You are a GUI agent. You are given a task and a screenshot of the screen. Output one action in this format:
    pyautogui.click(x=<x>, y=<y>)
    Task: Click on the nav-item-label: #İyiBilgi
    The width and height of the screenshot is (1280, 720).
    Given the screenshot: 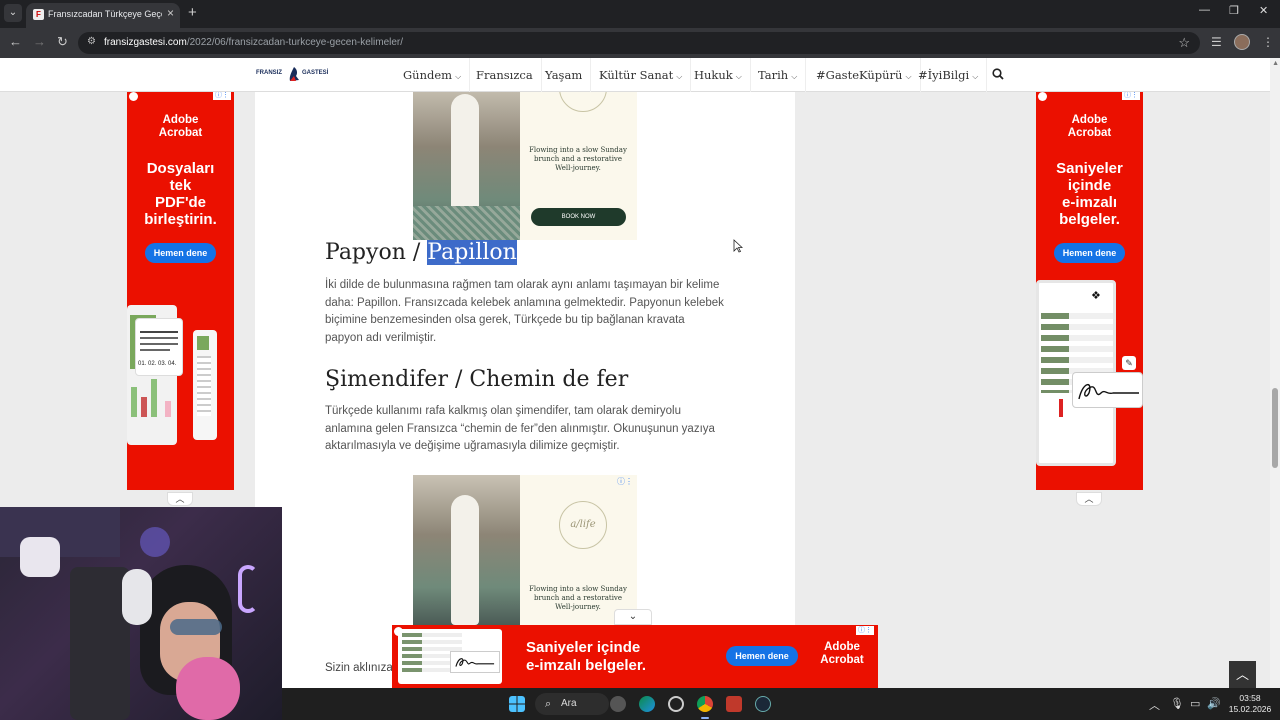 What is the action you would take?
    pyautogui.click(x=944, y=75)
    